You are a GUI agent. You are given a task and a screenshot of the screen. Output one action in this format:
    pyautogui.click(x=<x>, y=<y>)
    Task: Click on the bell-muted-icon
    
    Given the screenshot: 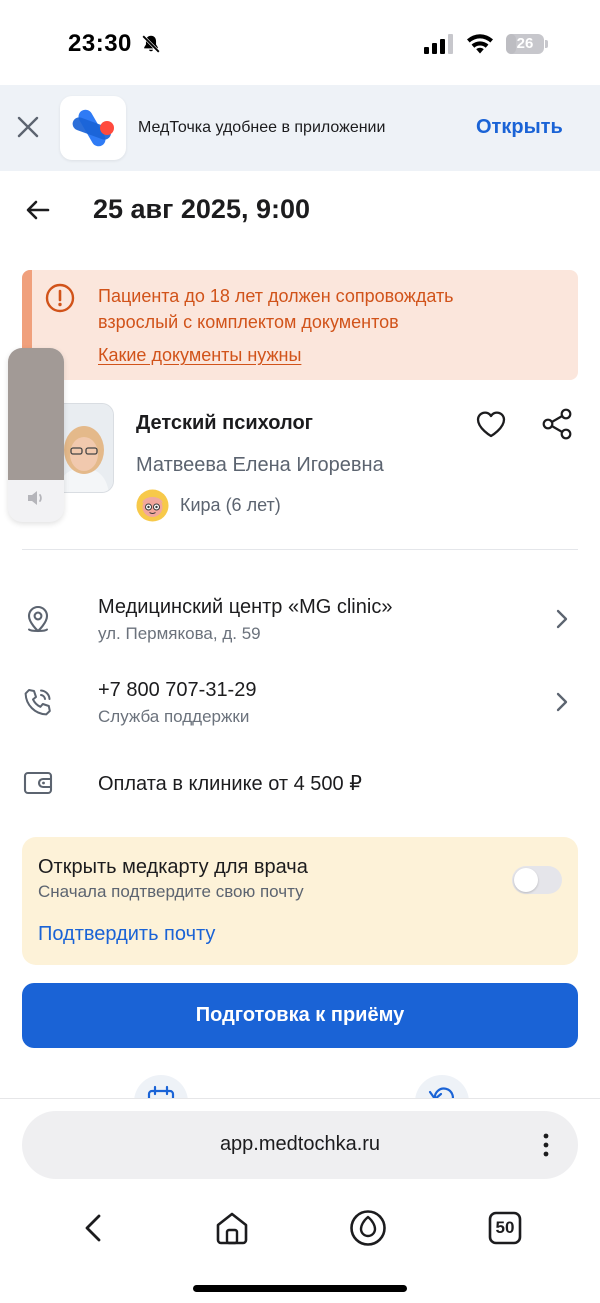 What is the action you would take?
    pyautogui.click(x=151, y=44)
    